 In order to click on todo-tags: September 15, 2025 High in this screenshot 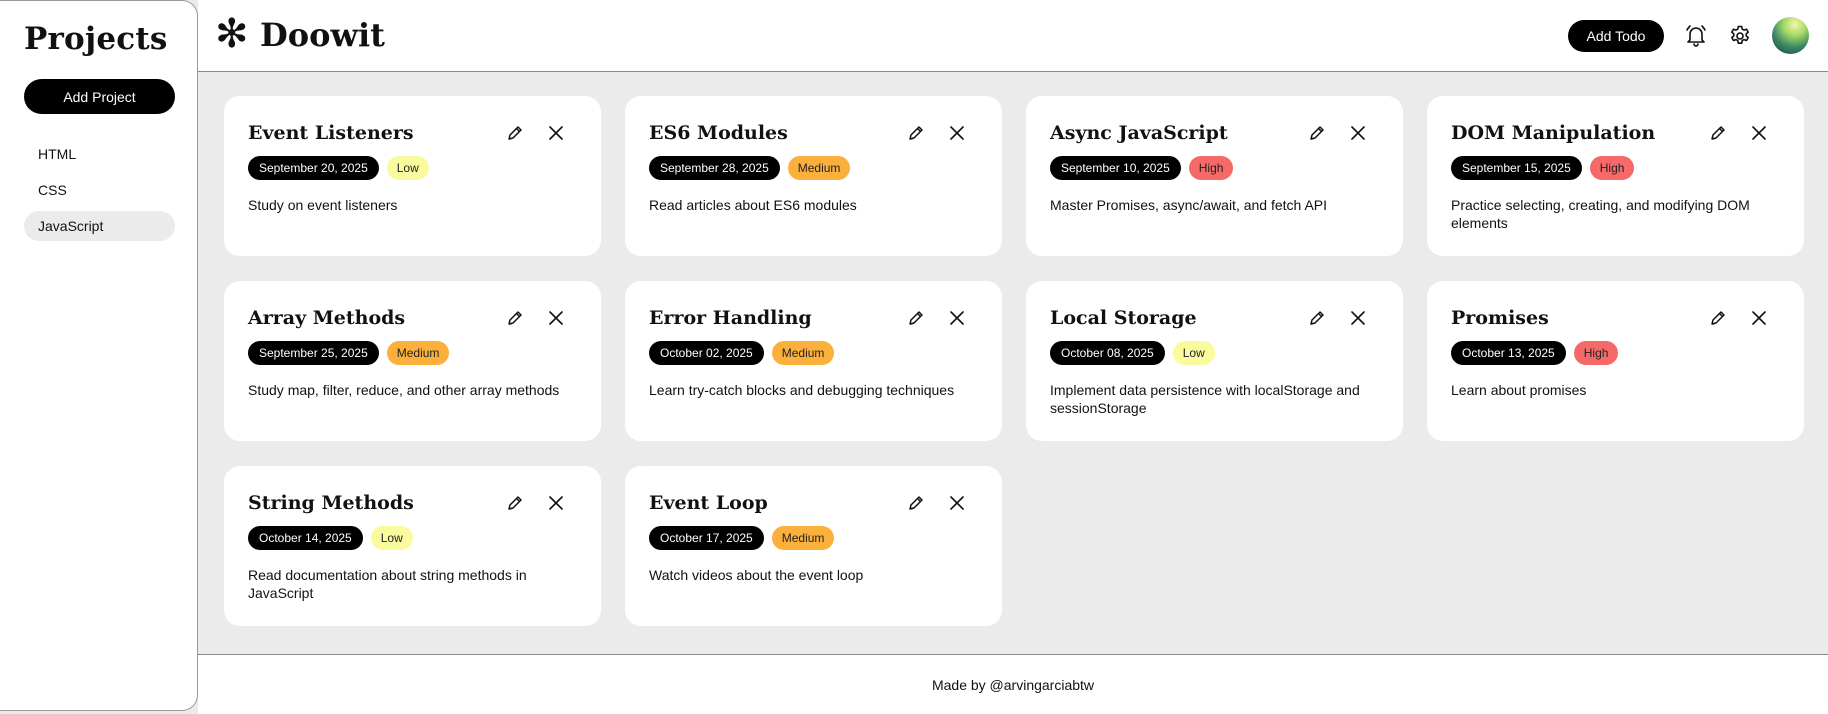, I will do `click(1543, 168)`.